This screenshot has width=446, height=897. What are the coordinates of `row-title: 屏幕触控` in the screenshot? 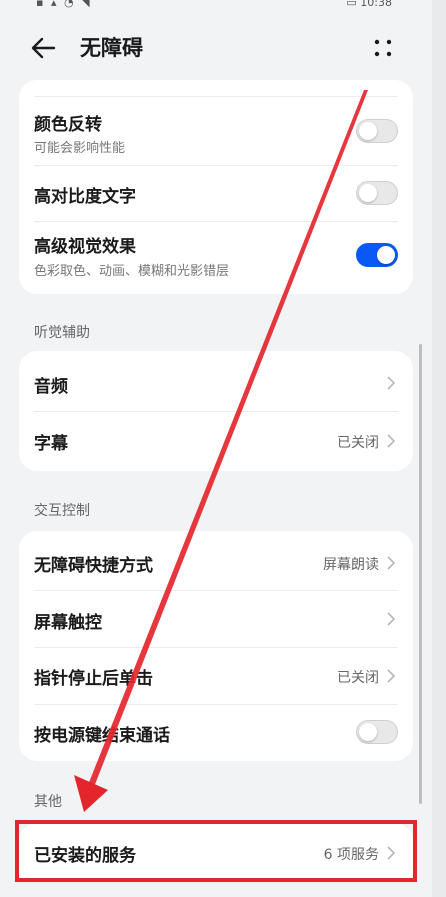 It's located at (68, 623).